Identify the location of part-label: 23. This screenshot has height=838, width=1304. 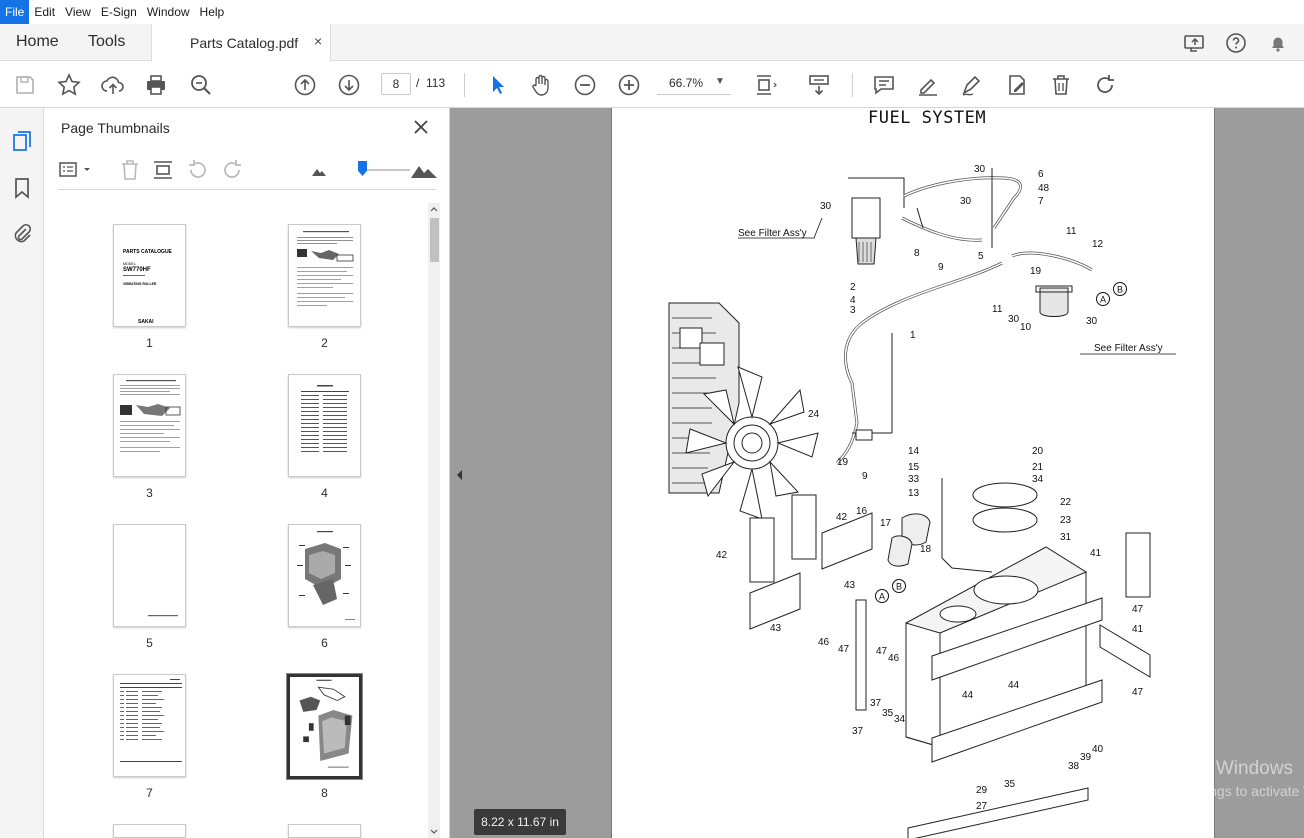
(1066, 520).